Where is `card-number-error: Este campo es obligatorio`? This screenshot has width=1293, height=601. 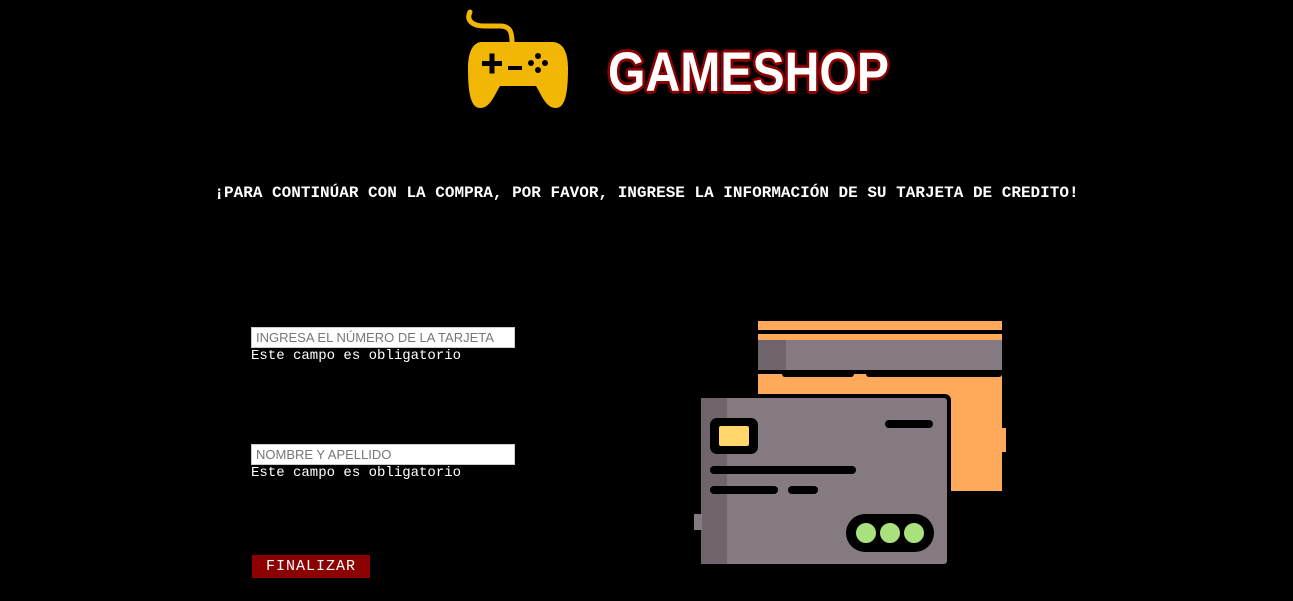 card-number-error: Este campo es obligatorio is located at coordinates (356, 356).